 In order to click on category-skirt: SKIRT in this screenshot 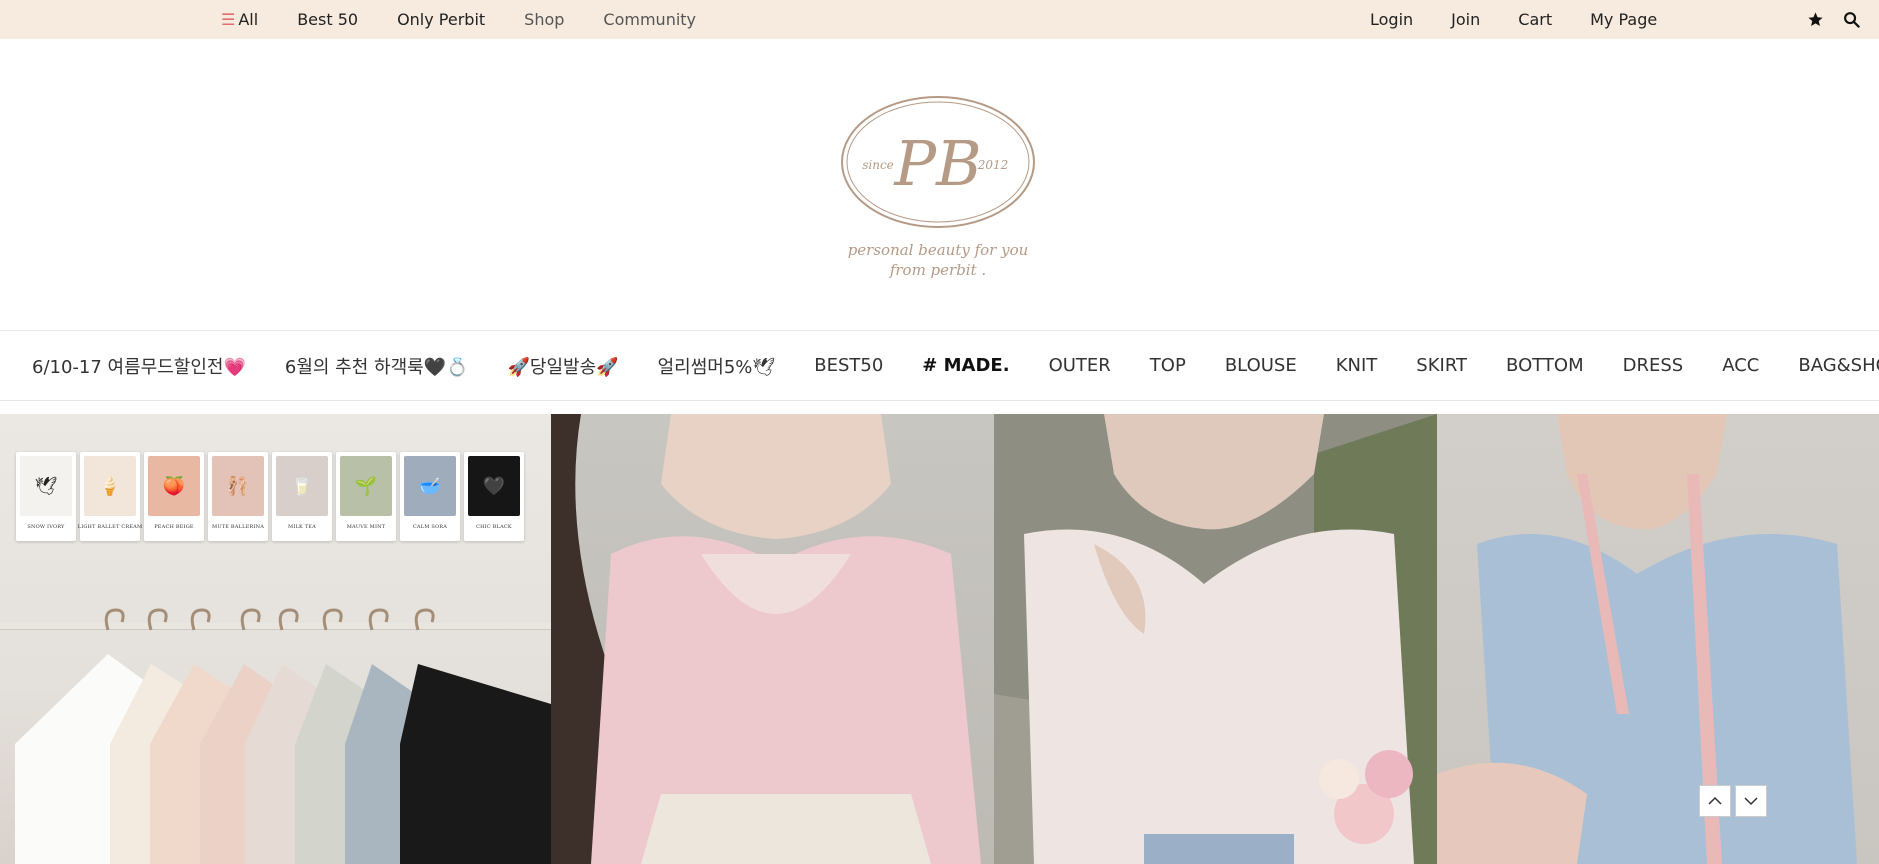, I will do `click(1441, 365)`.